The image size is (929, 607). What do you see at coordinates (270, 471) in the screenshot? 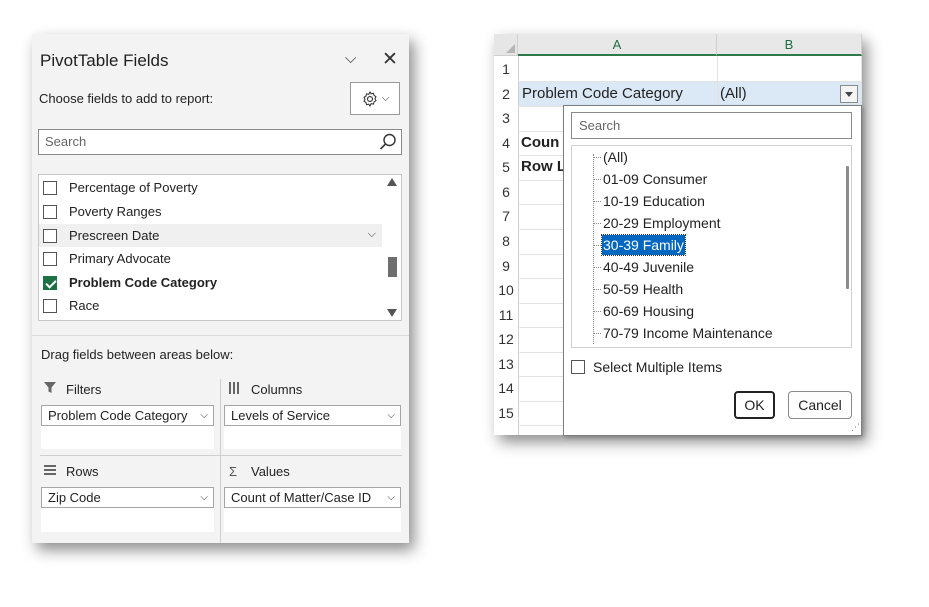
I see `values-label: Values` at bounding box center [270, 471].